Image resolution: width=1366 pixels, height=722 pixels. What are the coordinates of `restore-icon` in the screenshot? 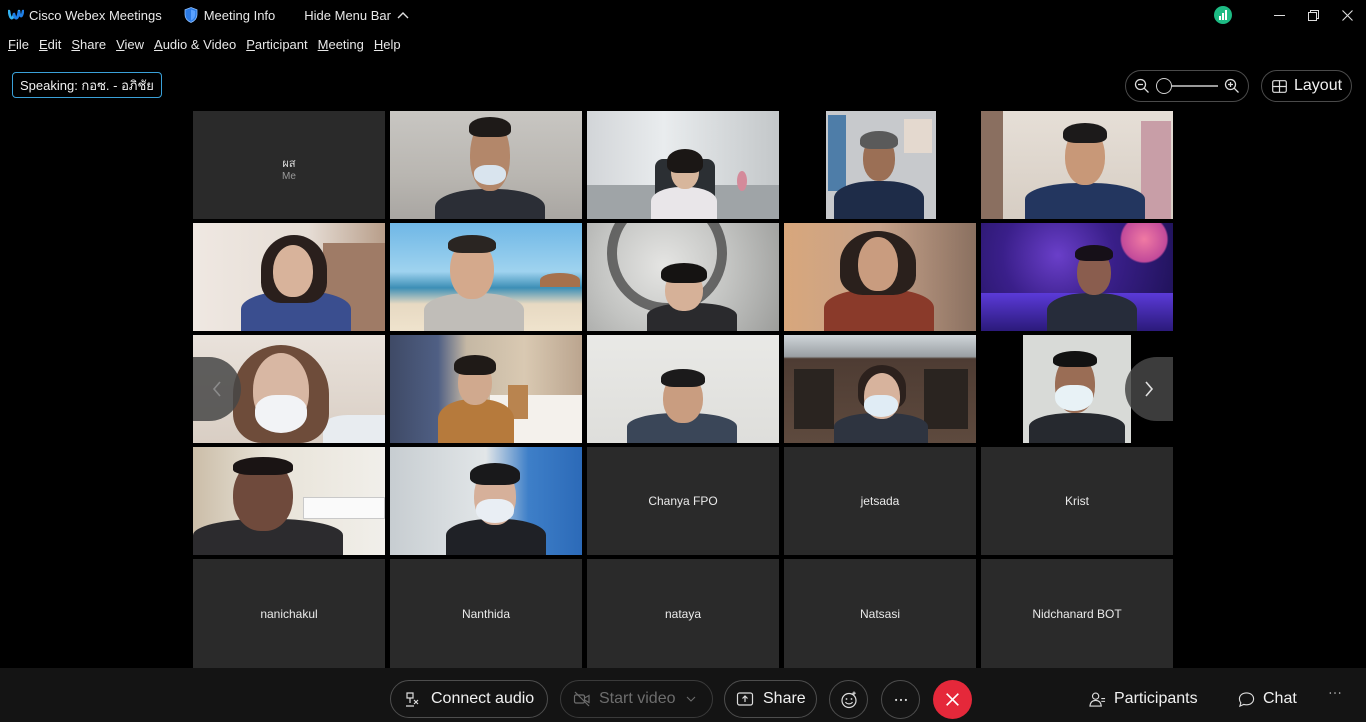 It's located at (1313, 15).